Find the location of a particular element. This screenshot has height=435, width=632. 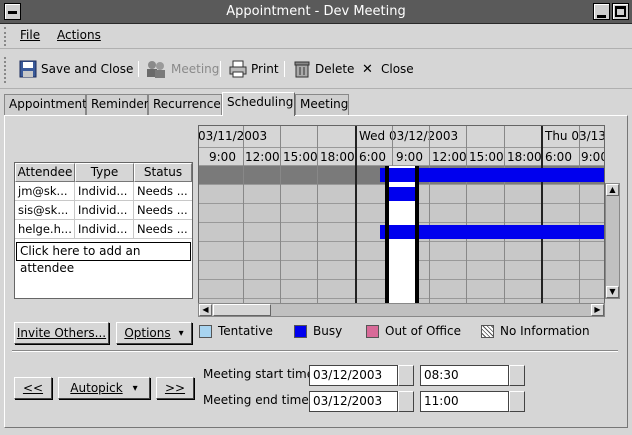

legend-out-of-office: Out of Office is located at coordinates (413, 331).